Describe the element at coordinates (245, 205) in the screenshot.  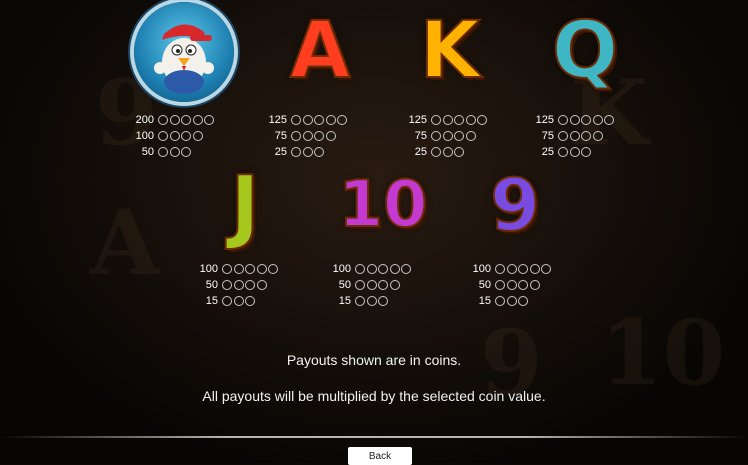
I see `symbol-j-icon: J` at that location.